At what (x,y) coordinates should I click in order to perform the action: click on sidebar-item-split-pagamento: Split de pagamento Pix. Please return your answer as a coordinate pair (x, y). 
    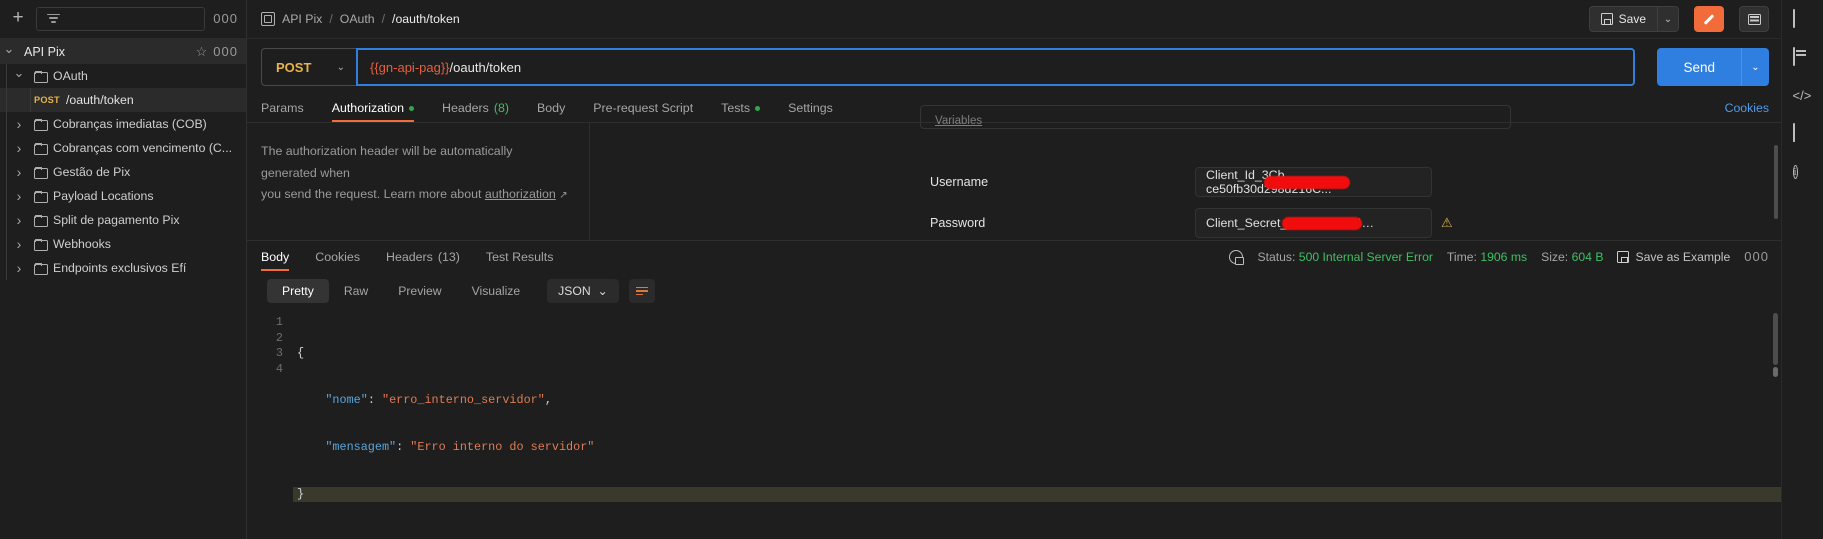
    Looking at the image, I should click on (123, 220).